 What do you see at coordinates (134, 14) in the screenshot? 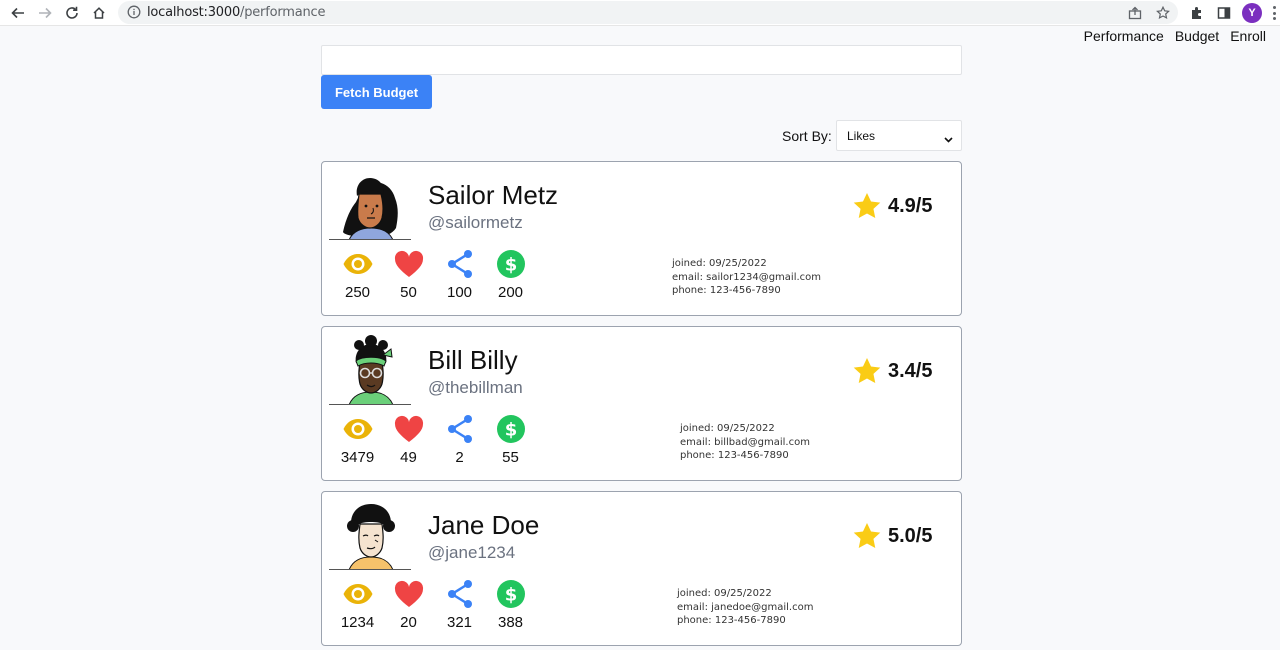
I see `info-icon` at bounding box center [134, 14].